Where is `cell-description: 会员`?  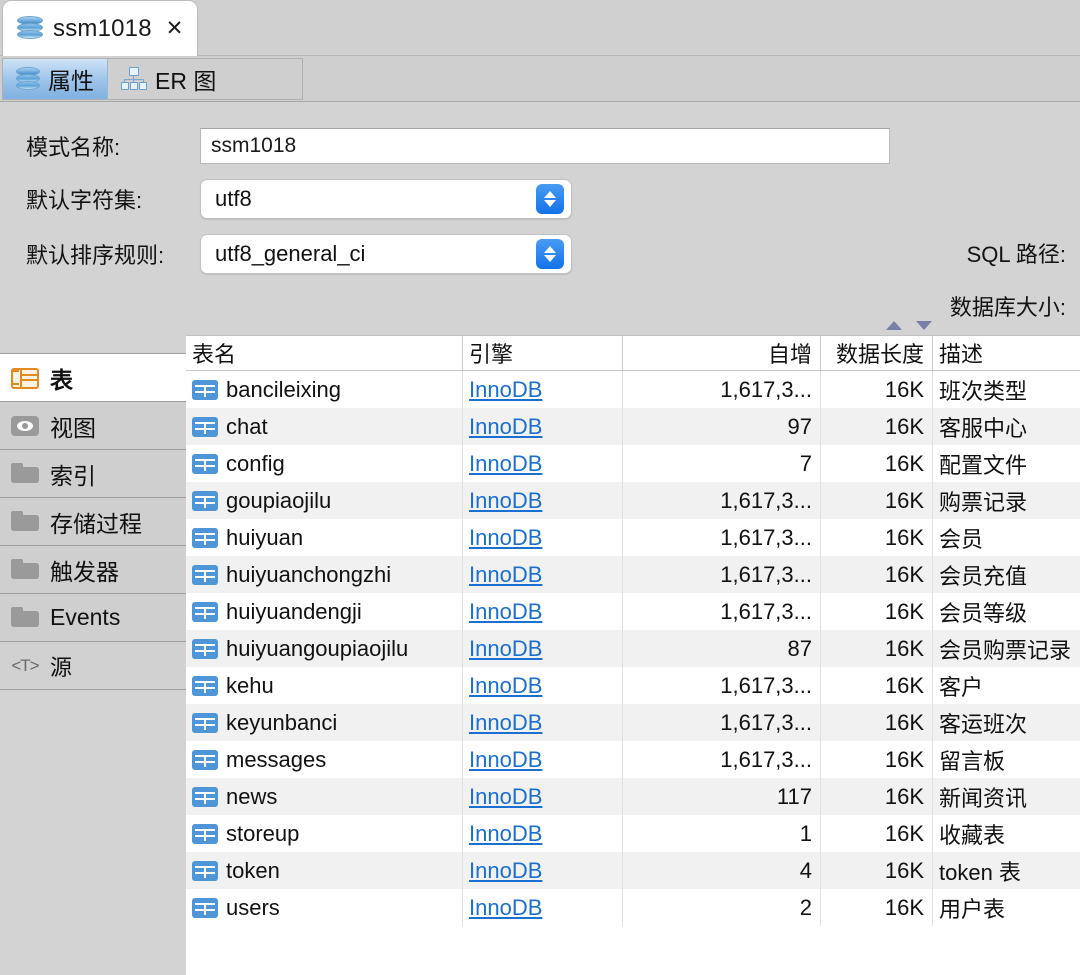 cell-description: 会员 is located at coordinates (1006, 537).